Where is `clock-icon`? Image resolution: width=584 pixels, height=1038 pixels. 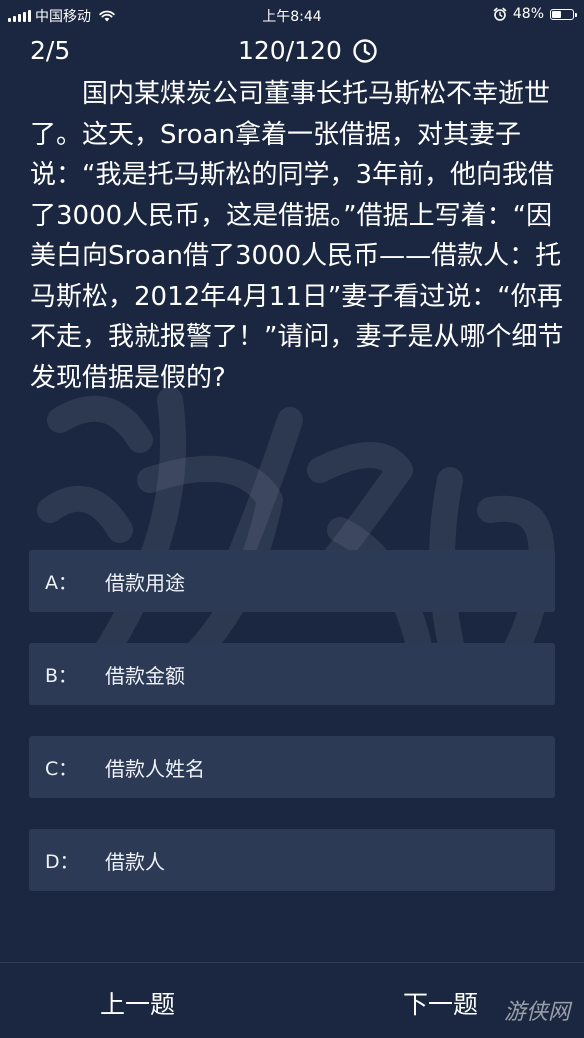 clock-icon is located at coordinates (365, 50).